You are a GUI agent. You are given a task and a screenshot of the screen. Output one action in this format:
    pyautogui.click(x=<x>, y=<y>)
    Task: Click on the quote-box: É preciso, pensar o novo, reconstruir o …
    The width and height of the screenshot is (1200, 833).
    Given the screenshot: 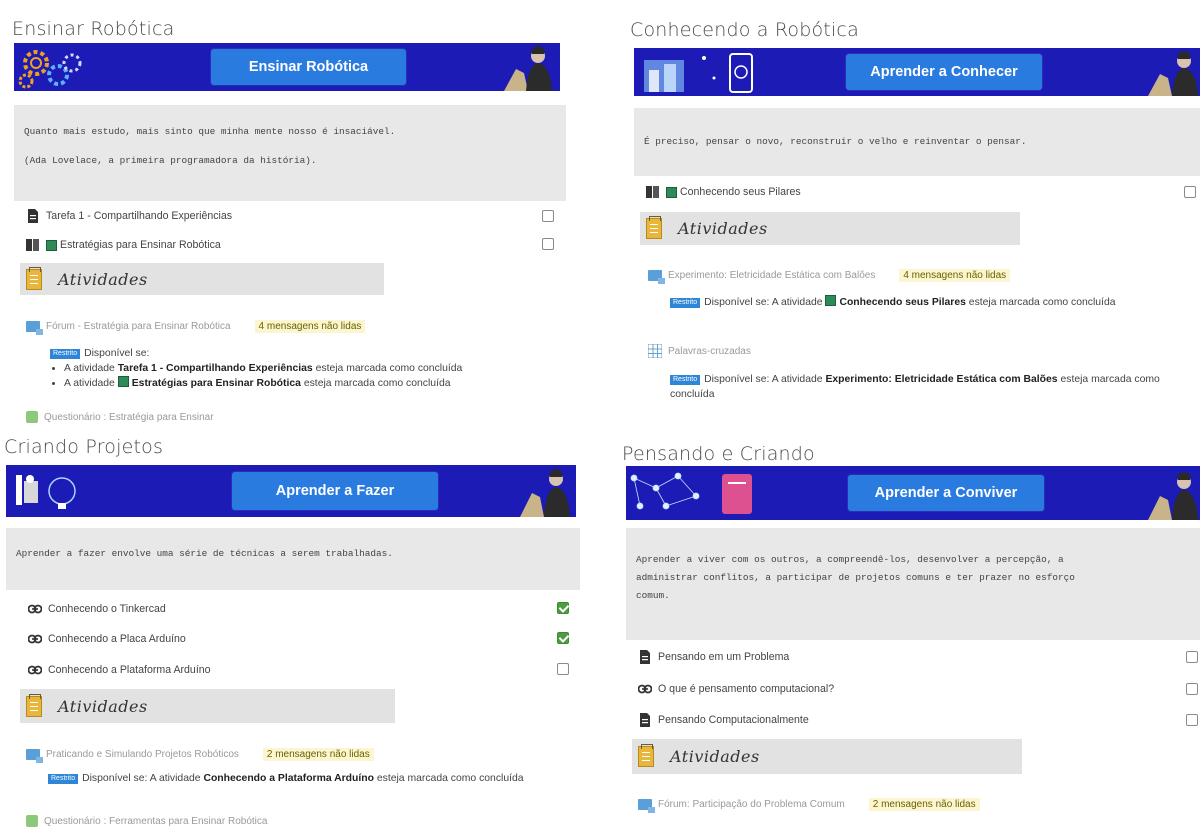 What is the action you would take?
    pyautogui.click(x=917, y=142)
    